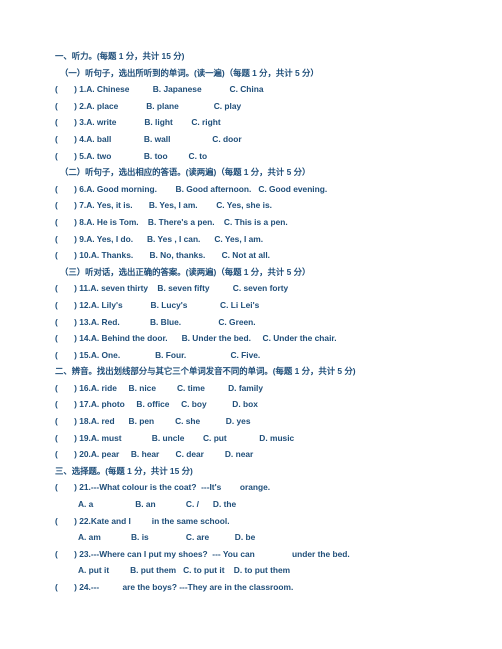  Describe the element at coordinates (189, 72) in the screenshot. I see `subsection-heading-1-1: （一）听句子，选出所听到的单词。(读一遍)（每题 1 分，共计 5 分）` at that location.